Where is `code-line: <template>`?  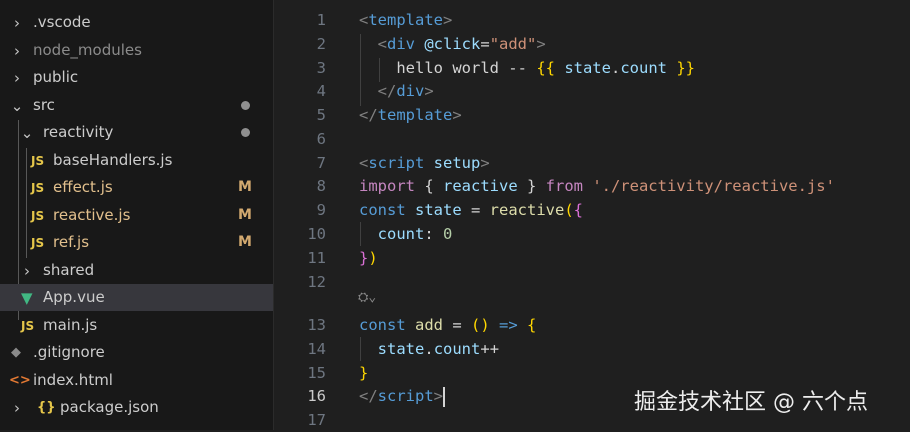
code-line: <template> is located at coordinates (405, 20).